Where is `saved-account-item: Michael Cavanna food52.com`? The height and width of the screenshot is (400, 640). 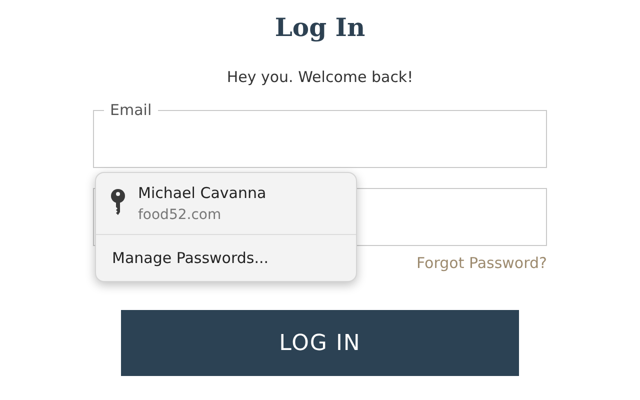 saved-account-item: Michael Cavanna food52.com is located at coordinates (226, 204).